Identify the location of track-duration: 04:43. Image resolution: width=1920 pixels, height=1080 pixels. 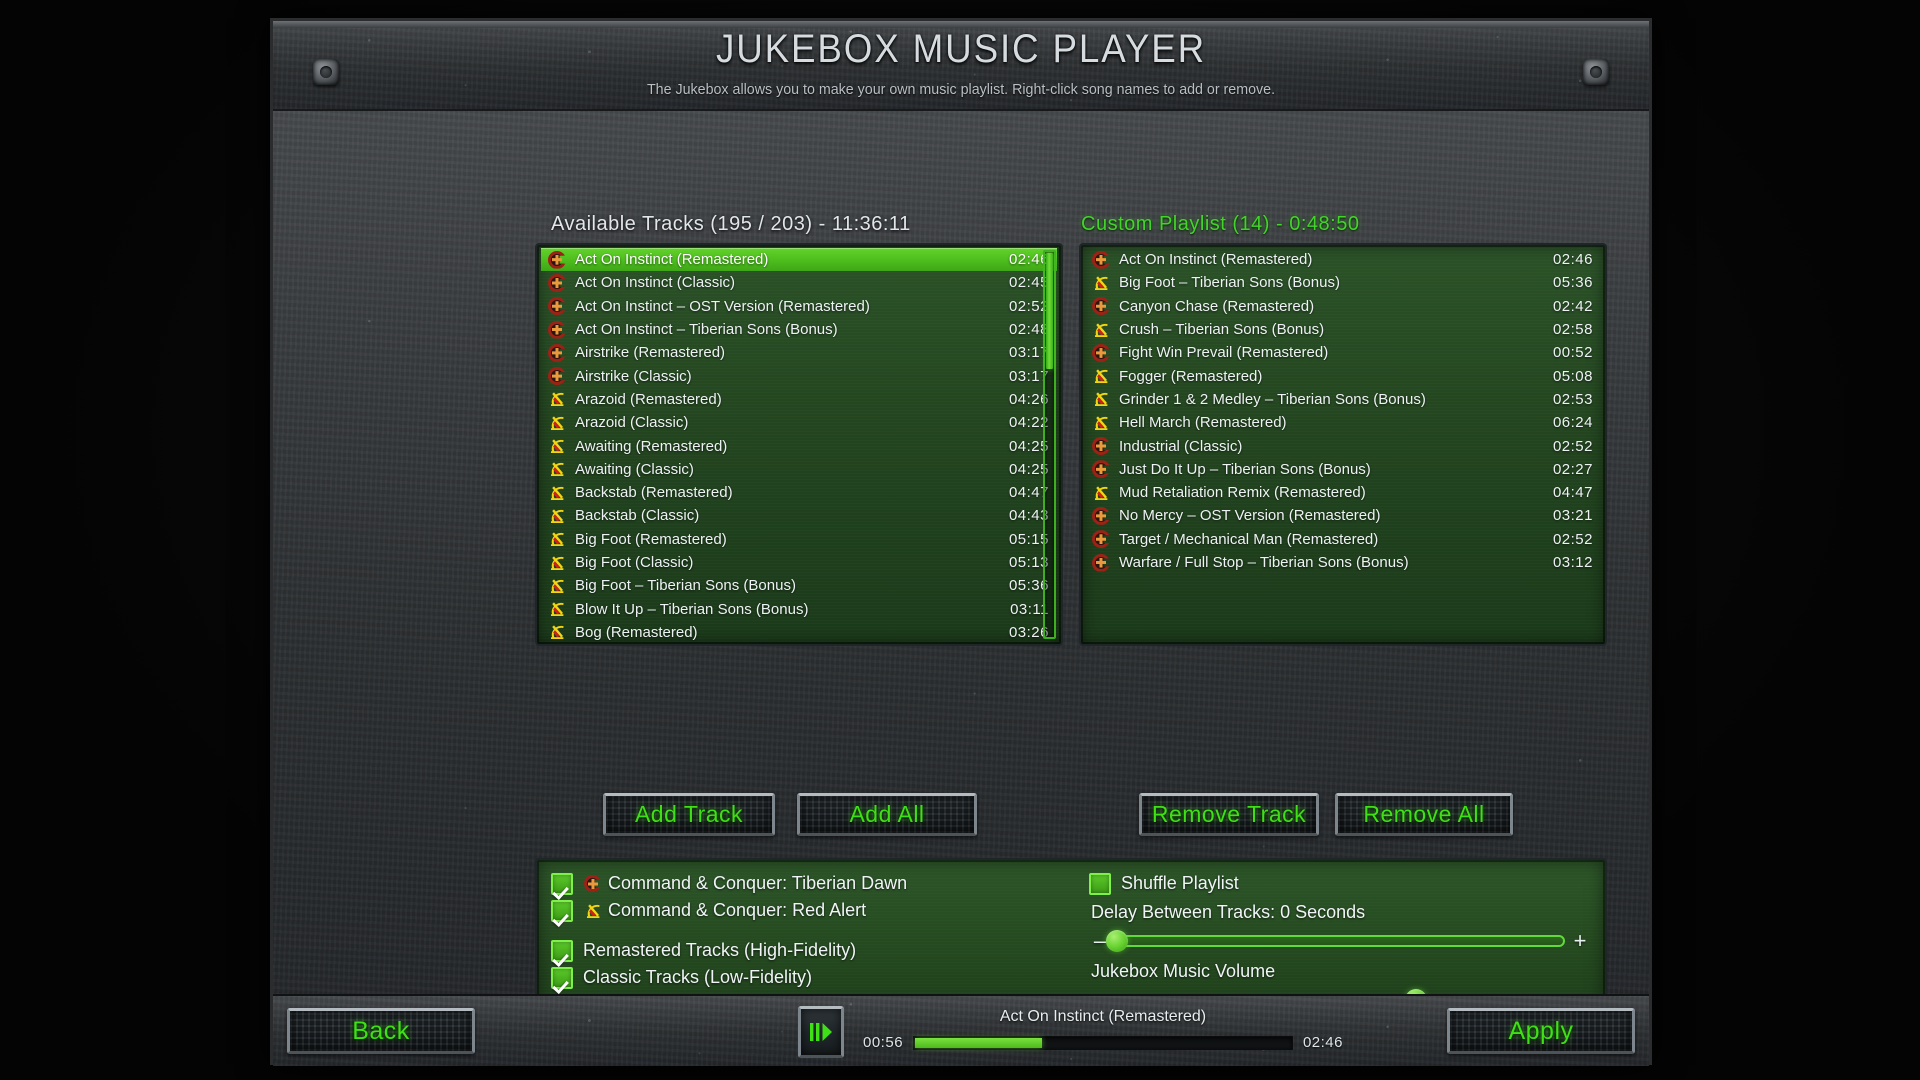
(1028, 516).